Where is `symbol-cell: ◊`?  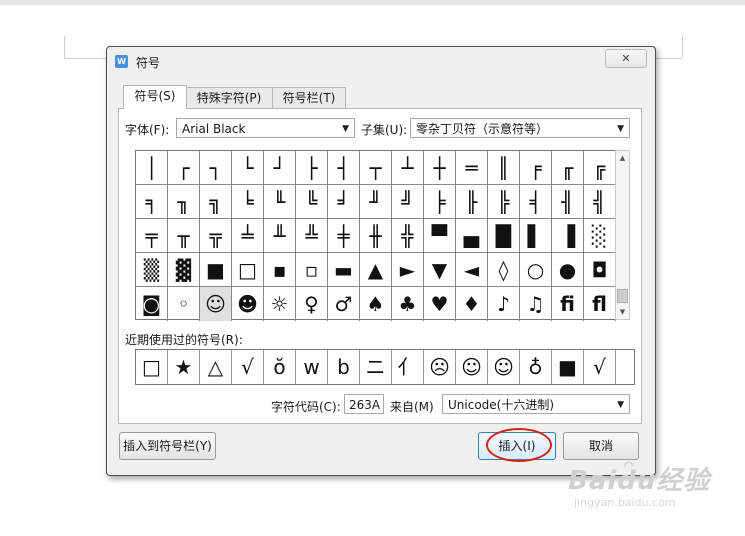 symbol-cell: ◊ is located at coordinates (504, 270).